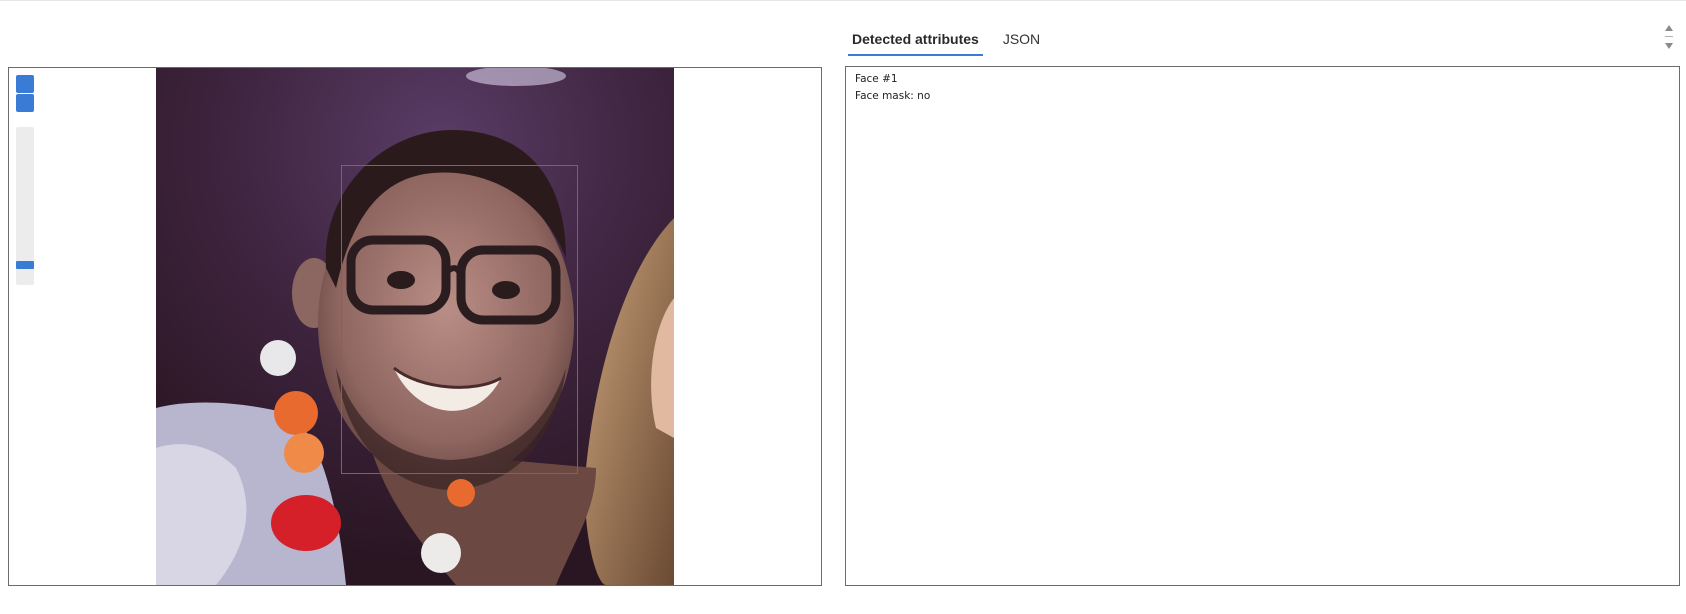 This screenshot has height=614, width=1686. I want to click on top-divider, so click(843, 0).